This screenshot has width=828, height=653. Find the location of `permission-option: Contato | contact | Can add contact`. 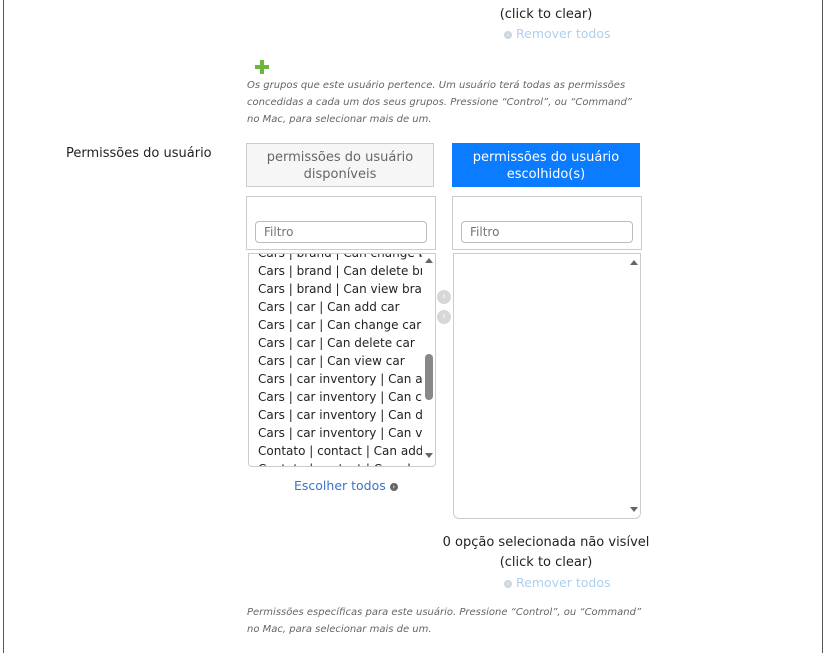

permission-option: Contato | contact | Can add contact is located at coordinates (340, 451).